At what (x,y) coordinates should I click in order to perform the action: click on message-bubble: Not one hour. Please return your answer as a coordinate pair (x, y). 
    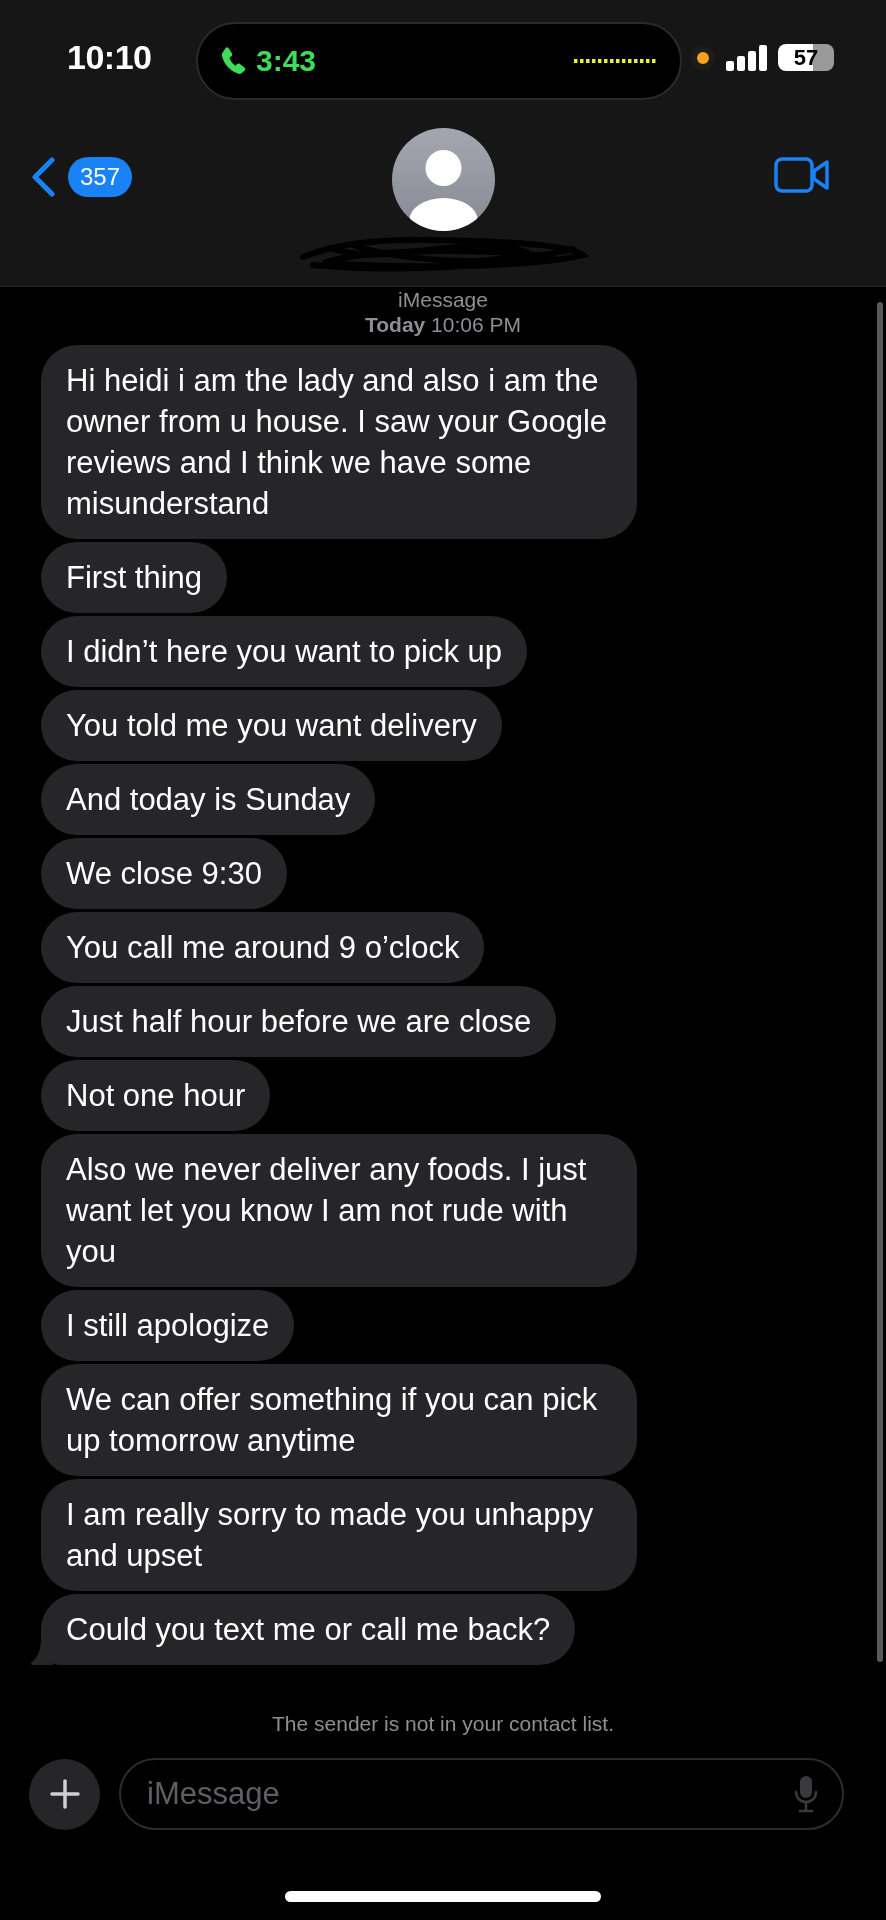
    Looking at the image, I should click on (156, 1095).